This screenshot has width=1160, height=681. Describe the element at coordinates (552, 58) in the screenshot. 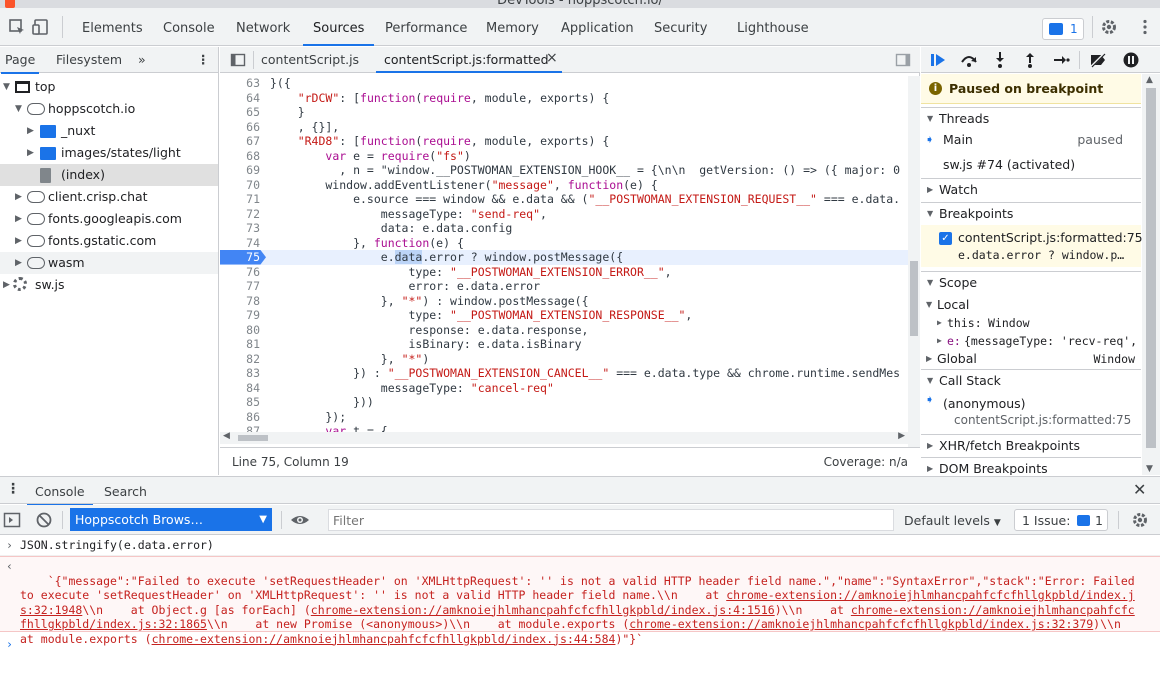

I see `close-tab-icon: ×` at that location.